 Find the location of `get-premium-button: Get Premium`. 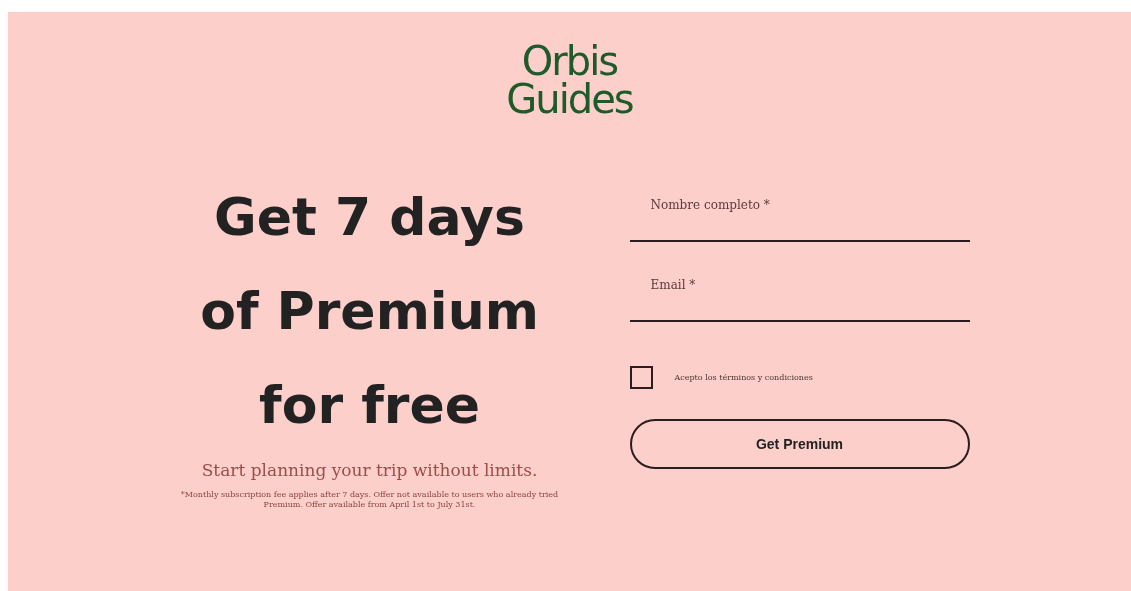

get-premium-button: Get Premium is located at coordinates (799, 444).